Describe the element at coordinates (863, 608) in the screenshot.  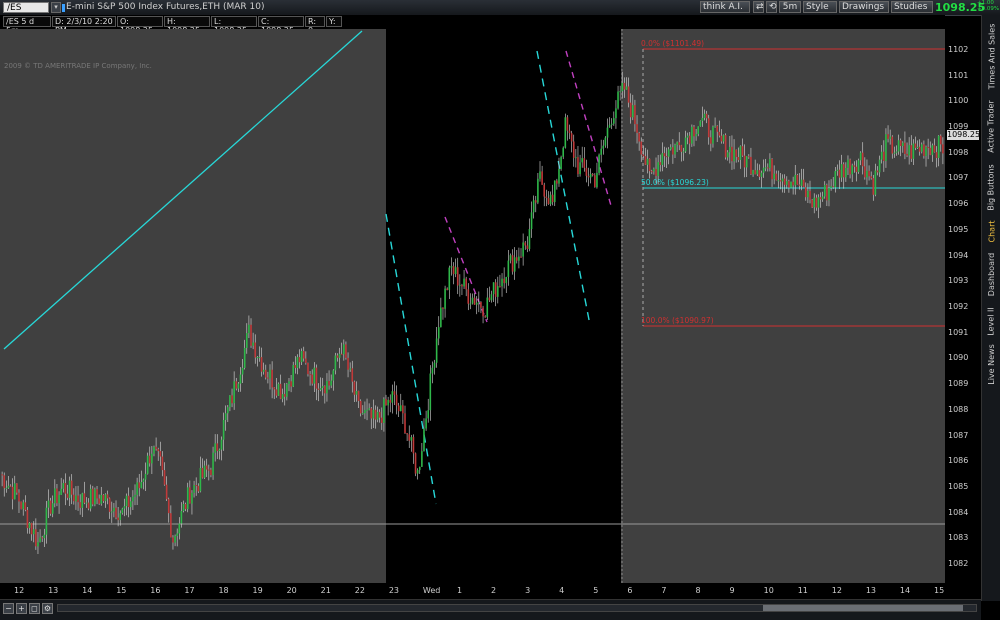
I see `scrollbar-thumb` at that location.